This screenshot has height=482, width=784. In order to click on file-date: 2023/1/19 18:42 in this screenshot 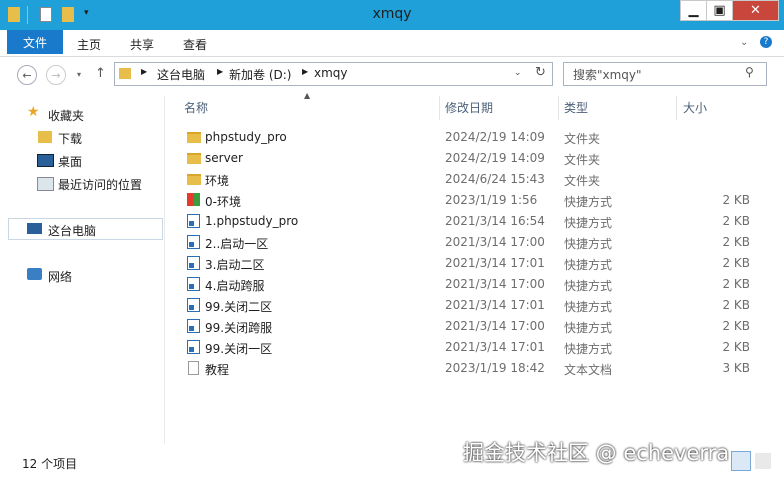, I will do `click(495, 368)`.